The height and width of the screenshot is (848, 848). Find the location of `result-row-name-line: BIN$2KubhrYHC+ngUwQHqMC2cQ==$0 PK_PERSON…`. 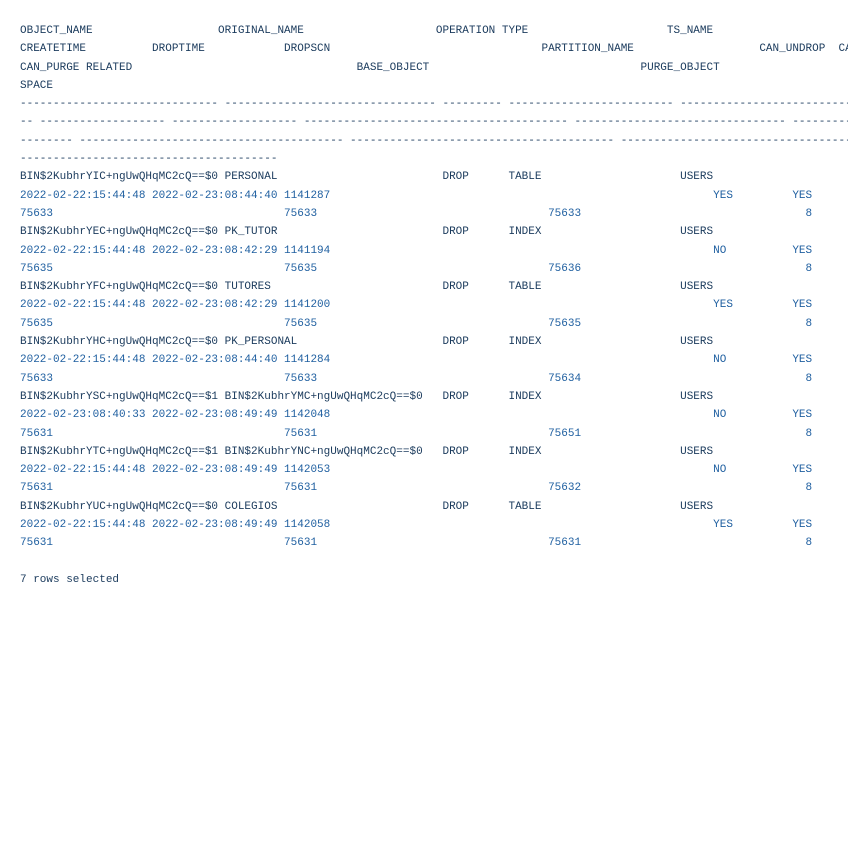

result-row-name-line: BIN$2KubhrYHC+ngUwQHqMC2cQ==$0 PK_PERSON… is located at coordinates (367, 342).